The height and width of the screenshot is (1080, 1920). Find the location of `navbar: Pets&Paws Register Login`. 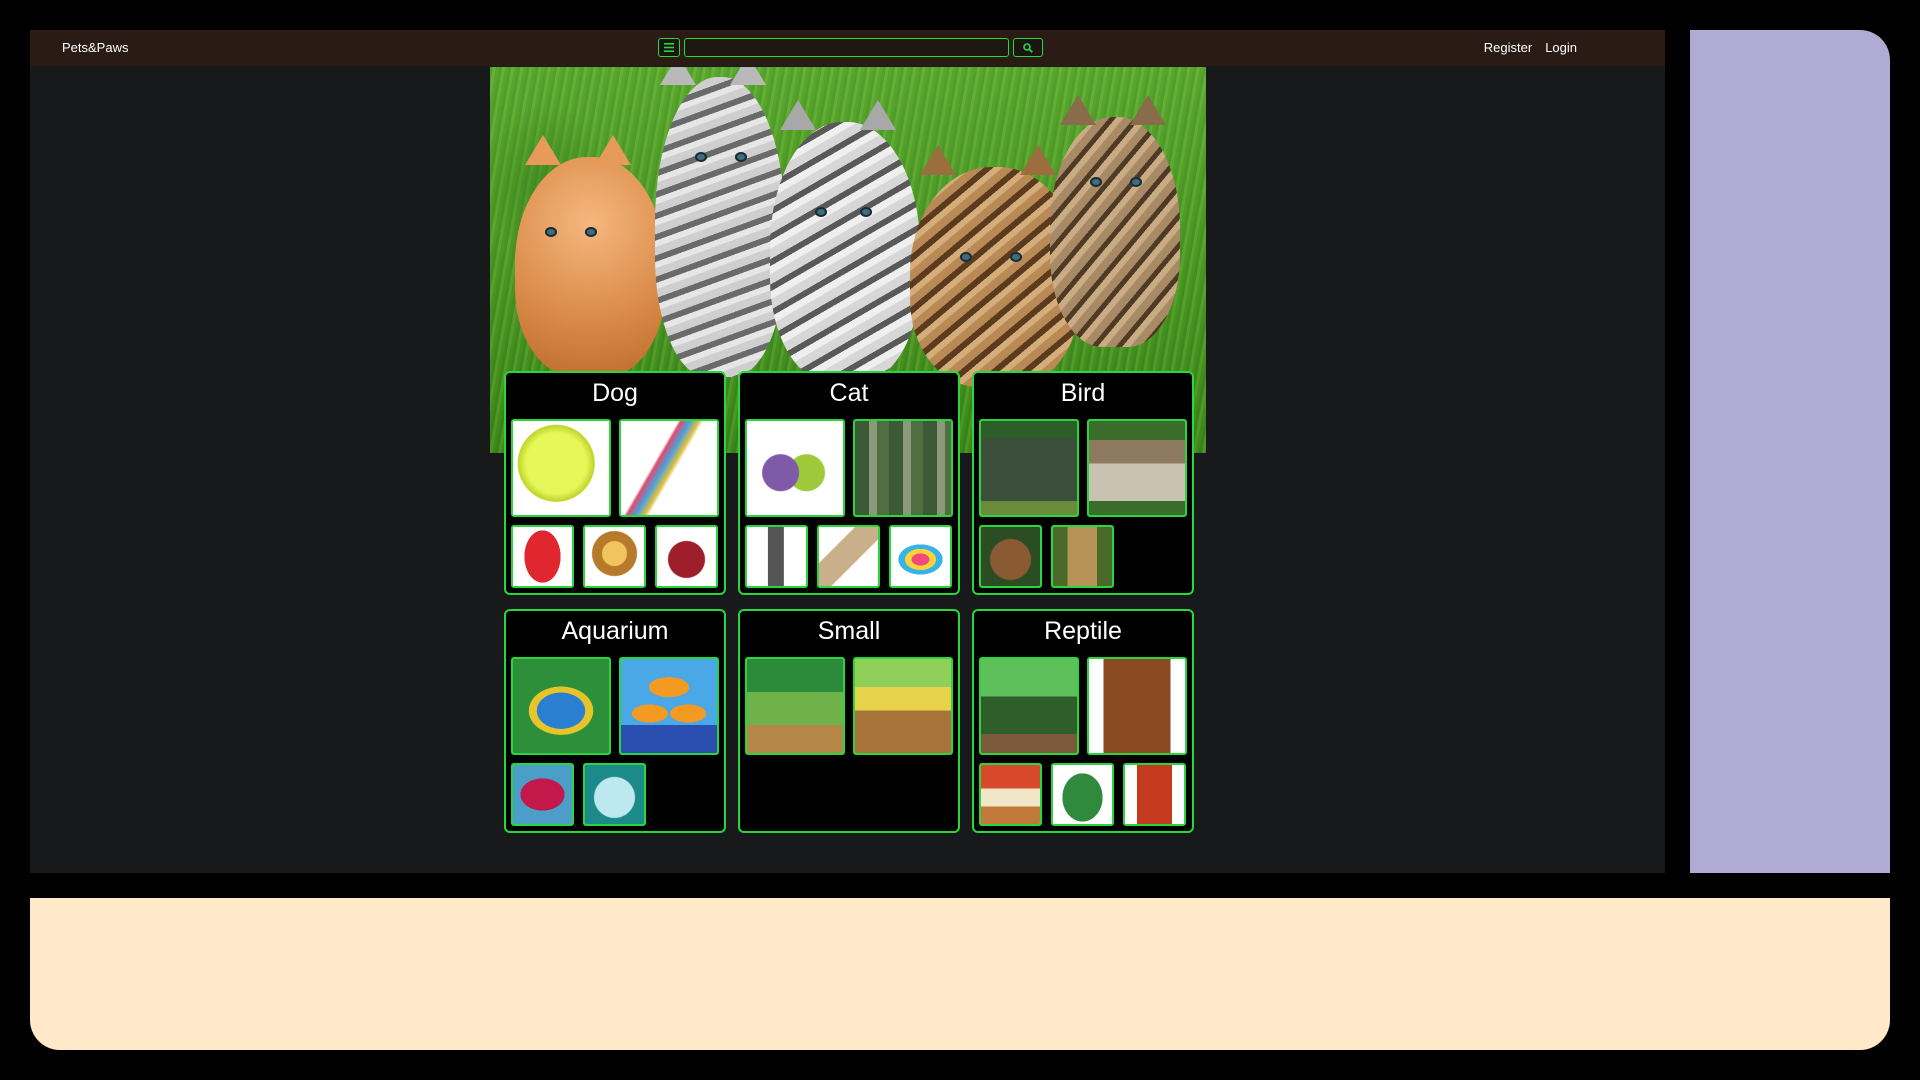

navbar: Pets&Paws Register Login is located at coordinates (847, 48).